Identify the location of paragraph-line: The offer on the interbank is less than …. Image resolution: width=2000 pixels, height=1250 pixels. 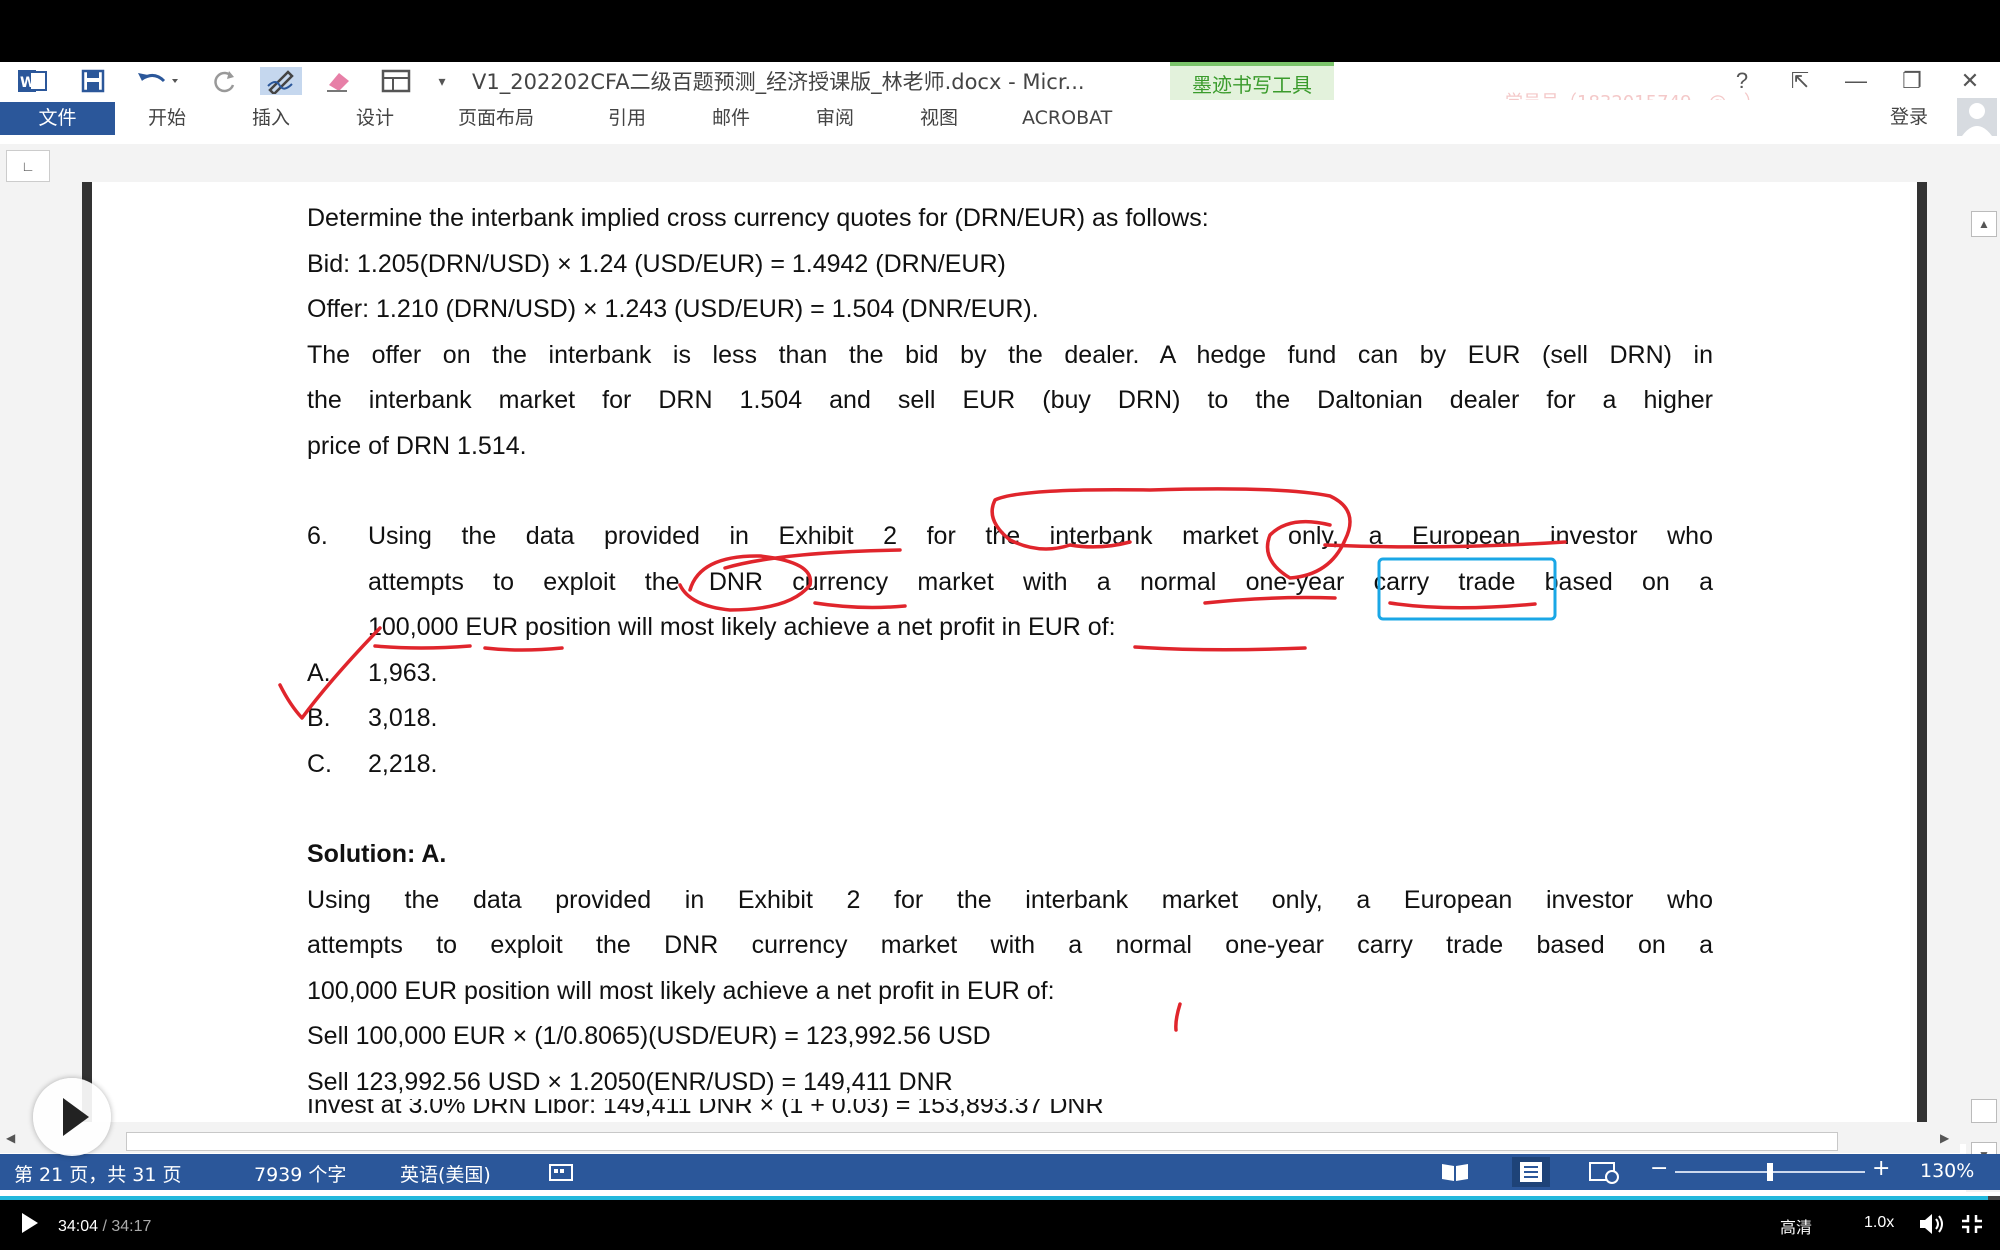
(1010, 354).